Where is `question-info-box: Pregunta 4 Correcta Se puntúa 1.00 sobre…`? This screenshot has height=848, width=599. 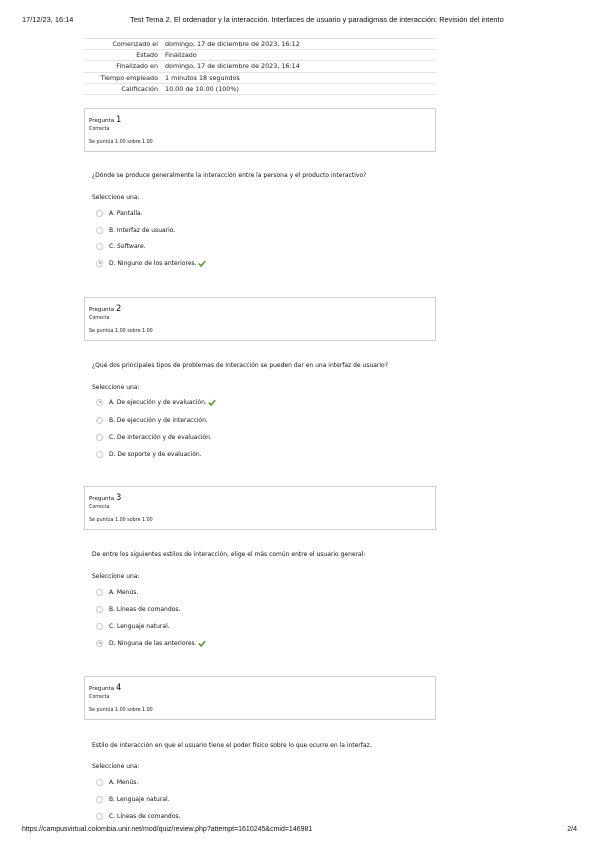
question-info-box: Pregunta 4 Correcta Se puntúa 1.00 sobre… is located at coordinates (260, 698).